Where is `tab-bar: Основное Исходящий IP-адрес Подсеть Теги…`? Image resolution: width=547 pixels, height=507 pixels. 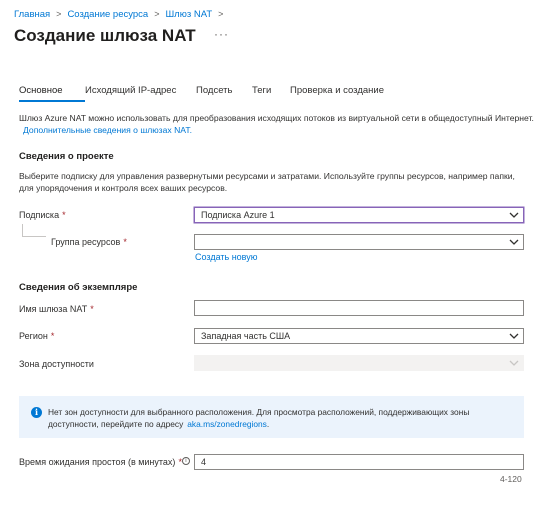 tab-bar: Основное Исходящий IP-адрес Подсеть Теги… is located at coordinates (201, 93).